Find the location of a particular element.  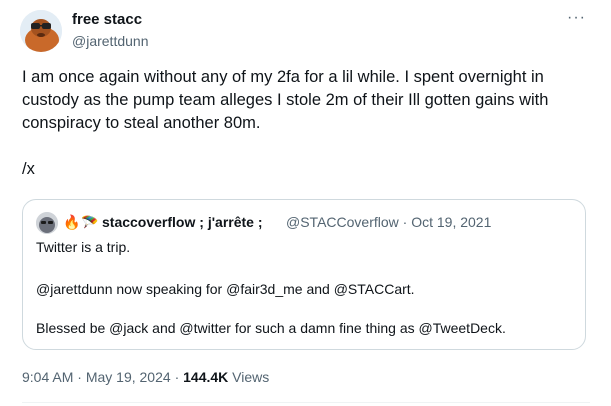

quoted-author-handle: @STACCoverflow is located at coordinates (342, 222).